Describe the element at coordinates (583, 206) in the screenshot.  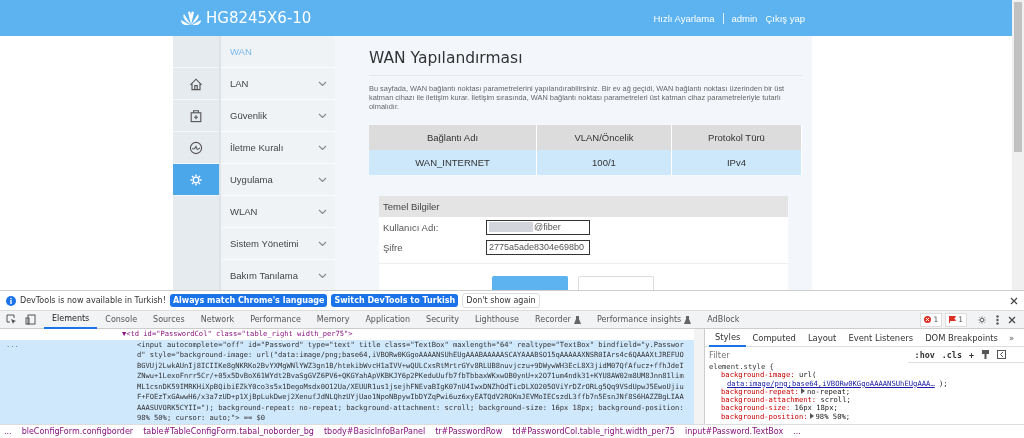
I see `section-header: Temel Bilgiler` at that location.